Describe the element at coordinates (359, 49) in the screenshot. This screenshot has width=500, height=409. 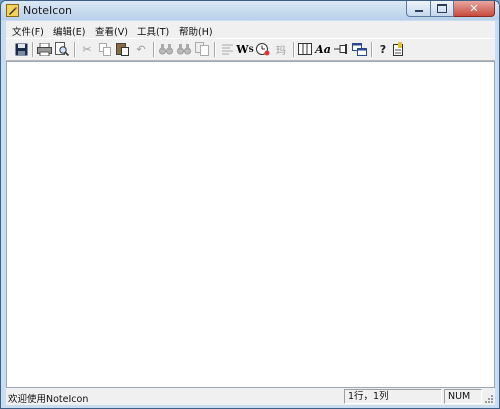
I see `window-icon` at that location.